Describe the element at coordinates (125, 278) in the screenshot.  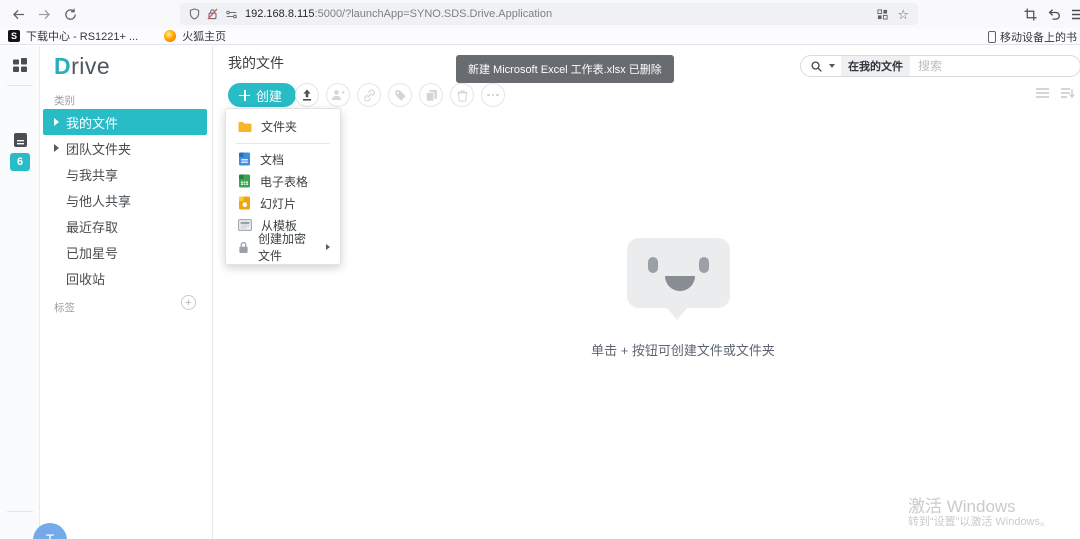
I see `sidebar-item-recycle-bin: 回收站` at that location.